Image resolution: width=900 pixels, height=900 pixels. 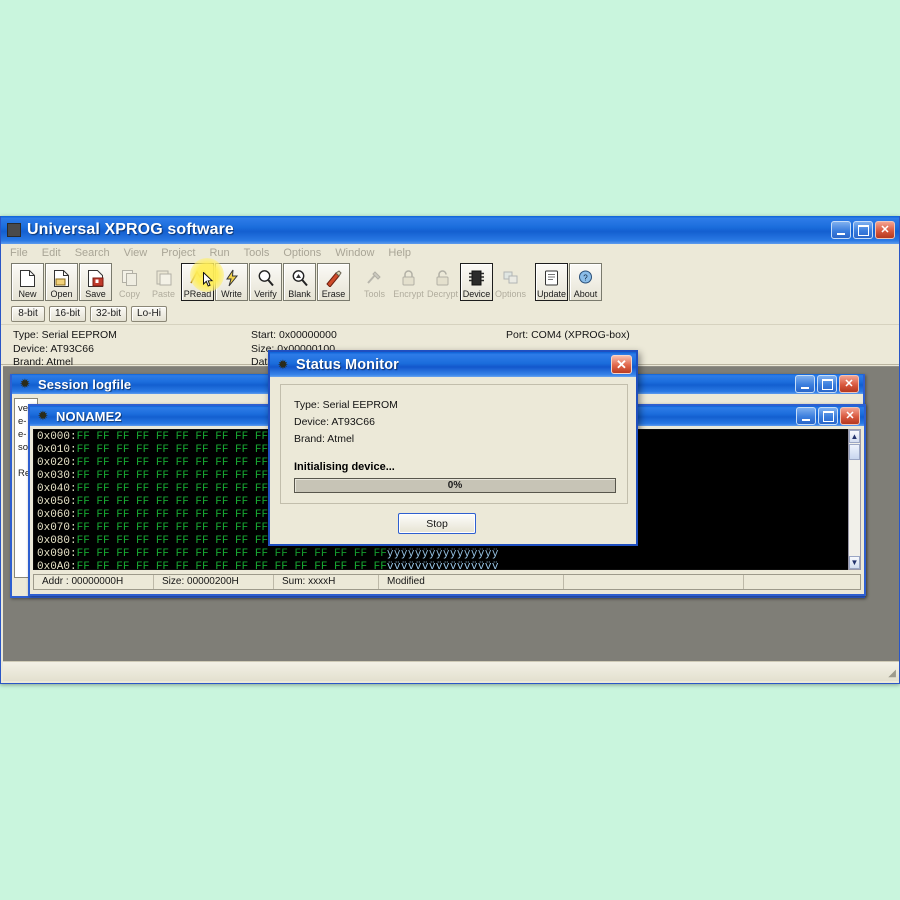 What do you see at coordinates (850, 416) in the screenshot?
I see `hex-close-button: ✕` at bounding box center [850, 416].